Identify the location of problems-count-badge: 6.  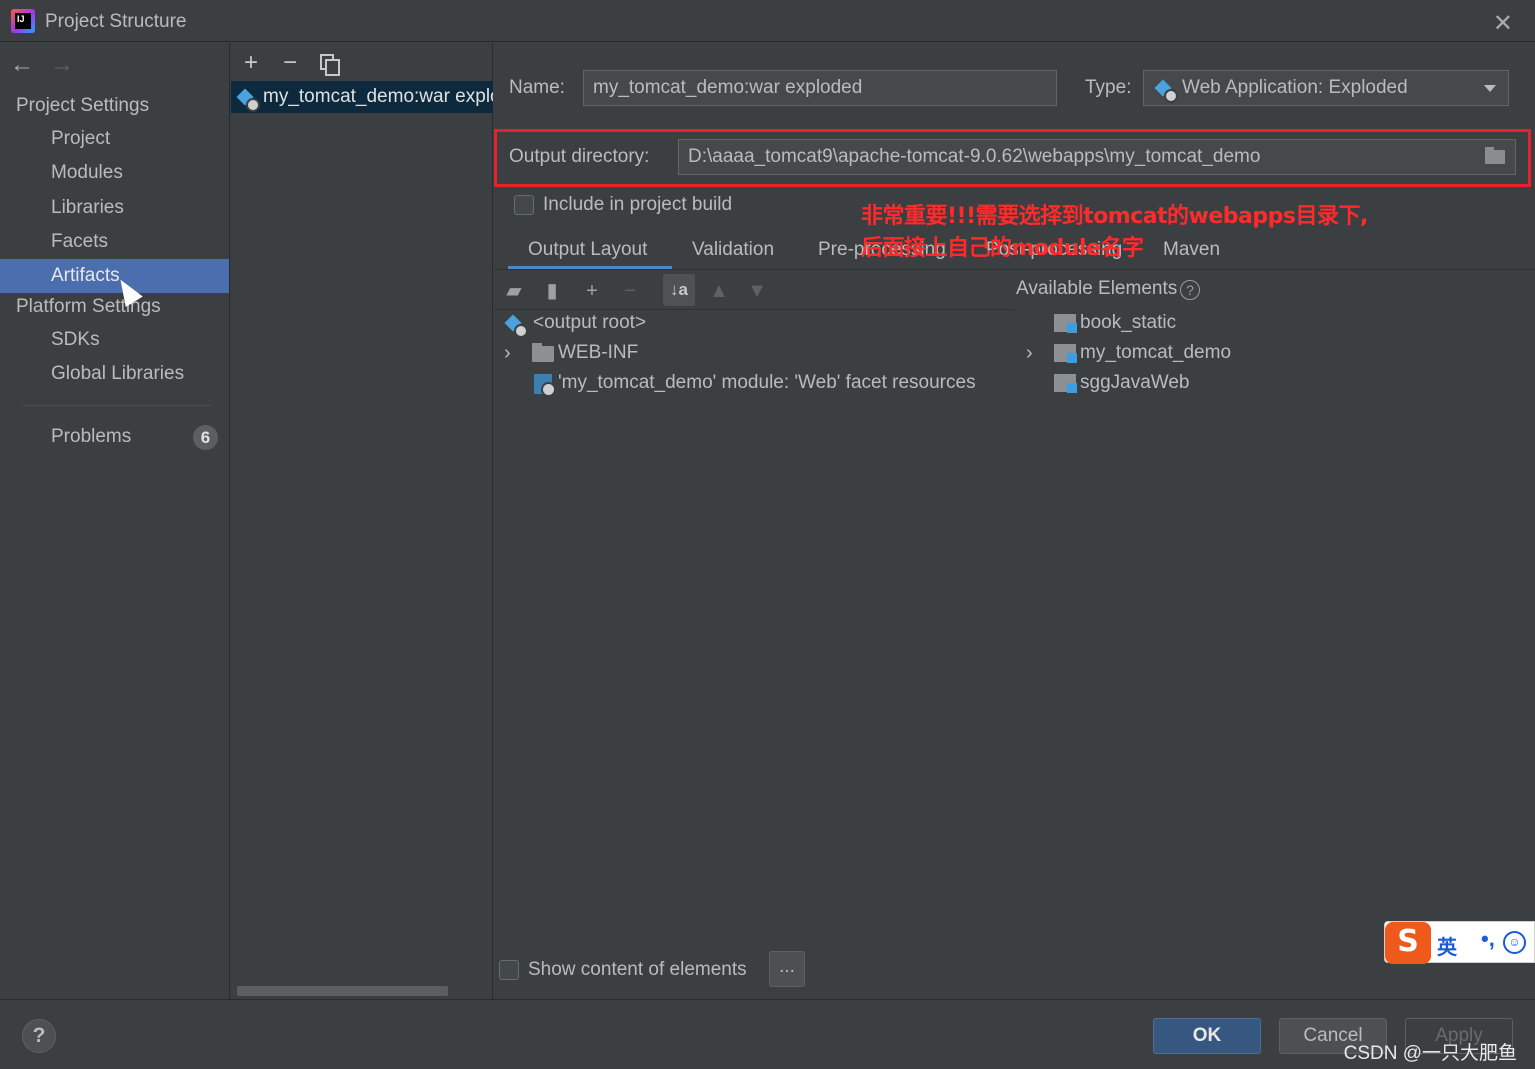
(205, 437).